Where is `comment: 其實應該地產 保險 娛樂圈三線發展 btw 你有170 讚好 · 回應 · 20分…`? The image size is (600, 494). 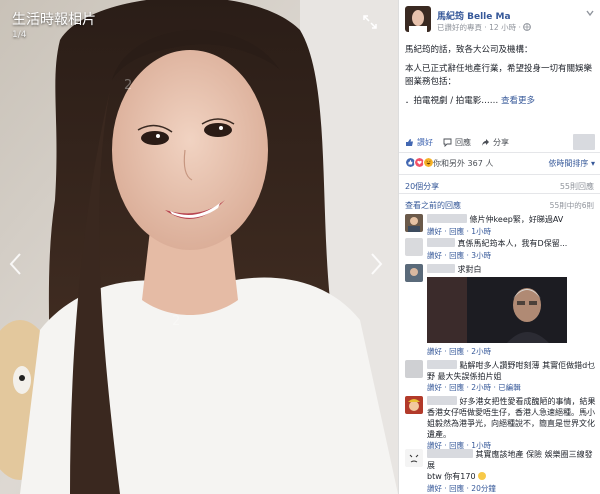 comment: 其實應該地產 保險 娛樂圈三線發展 btw 你有170 讚好 · 回應 · 20分… is located at coordinates (501, 471).